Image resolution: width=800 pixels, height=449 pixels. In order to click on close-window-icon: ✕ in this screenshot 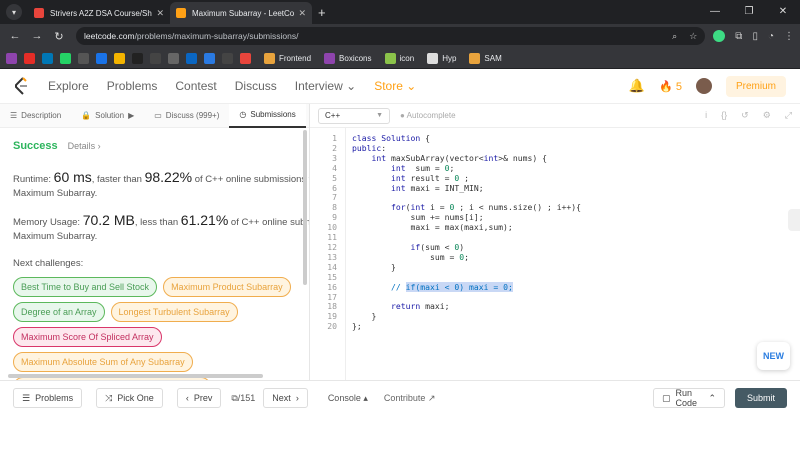, I will do `click(783, 11)`.